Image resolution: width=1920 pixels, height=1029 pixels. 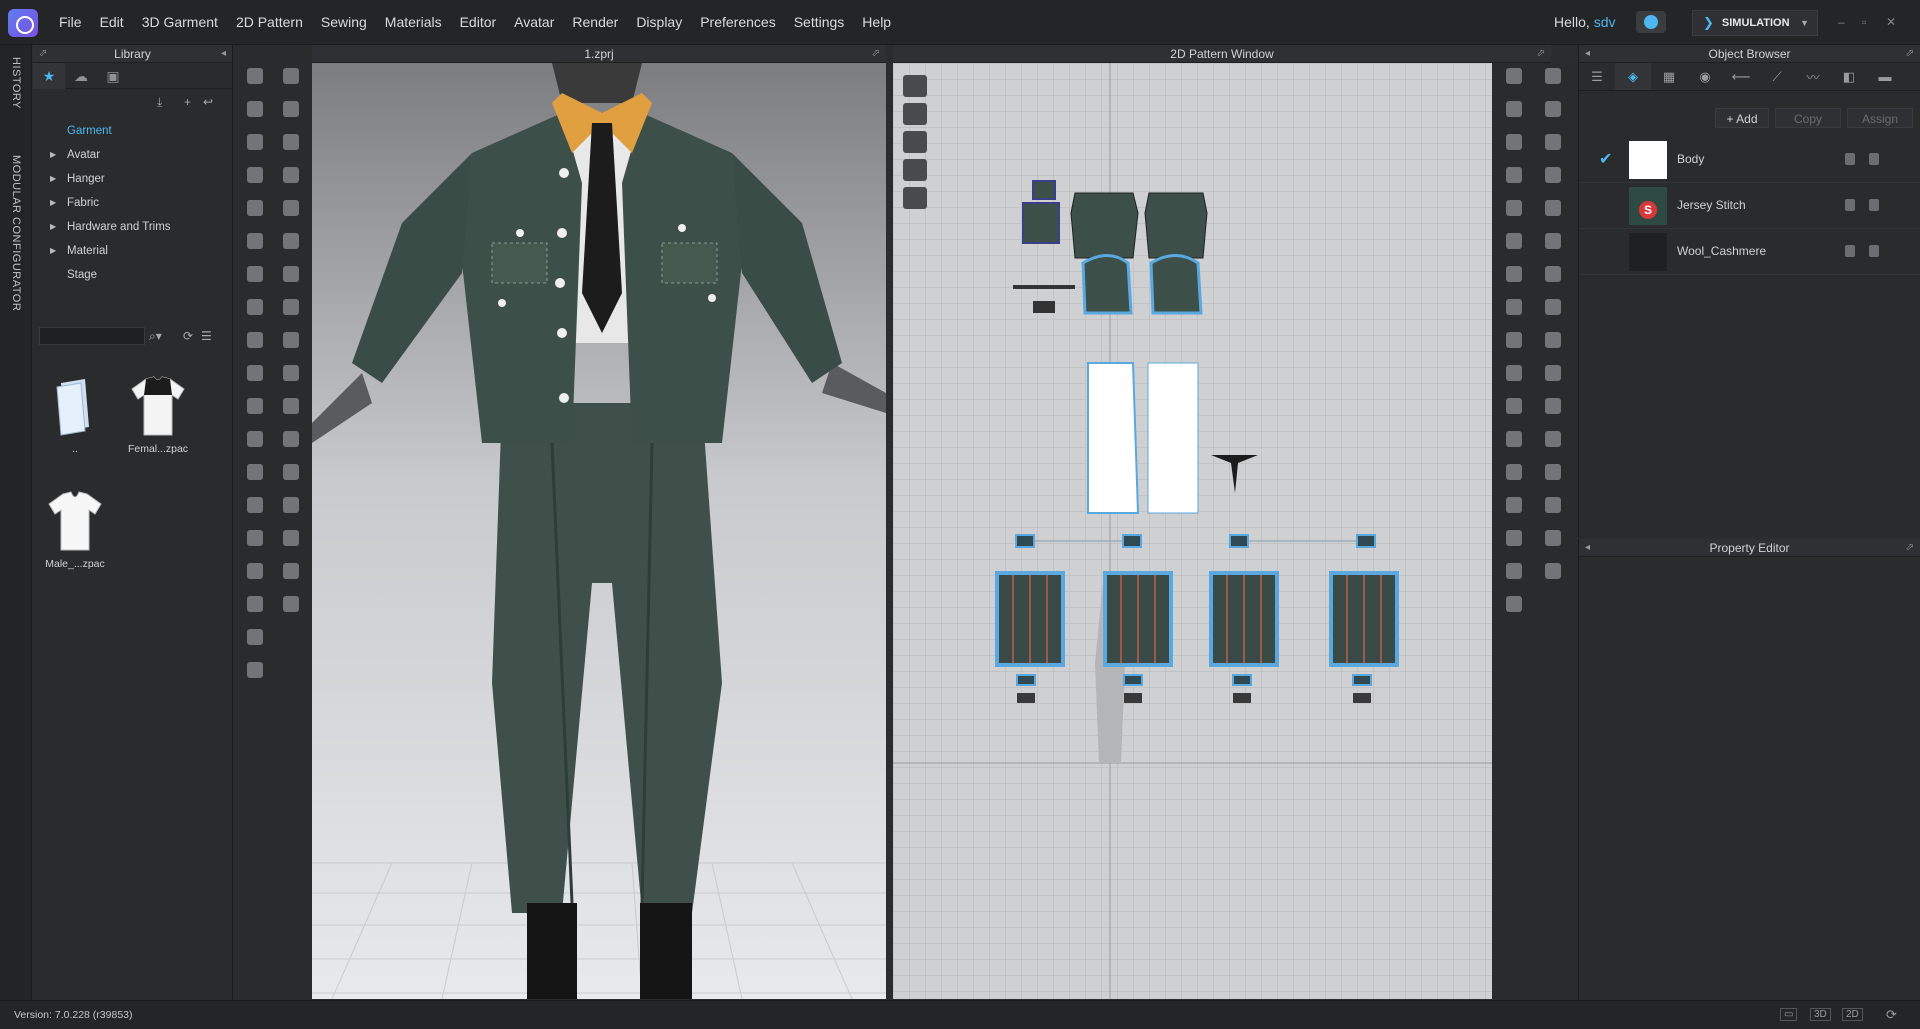 I want to click on menu-2d-pattern: 2D Pattern, so click(x=269, y=22).